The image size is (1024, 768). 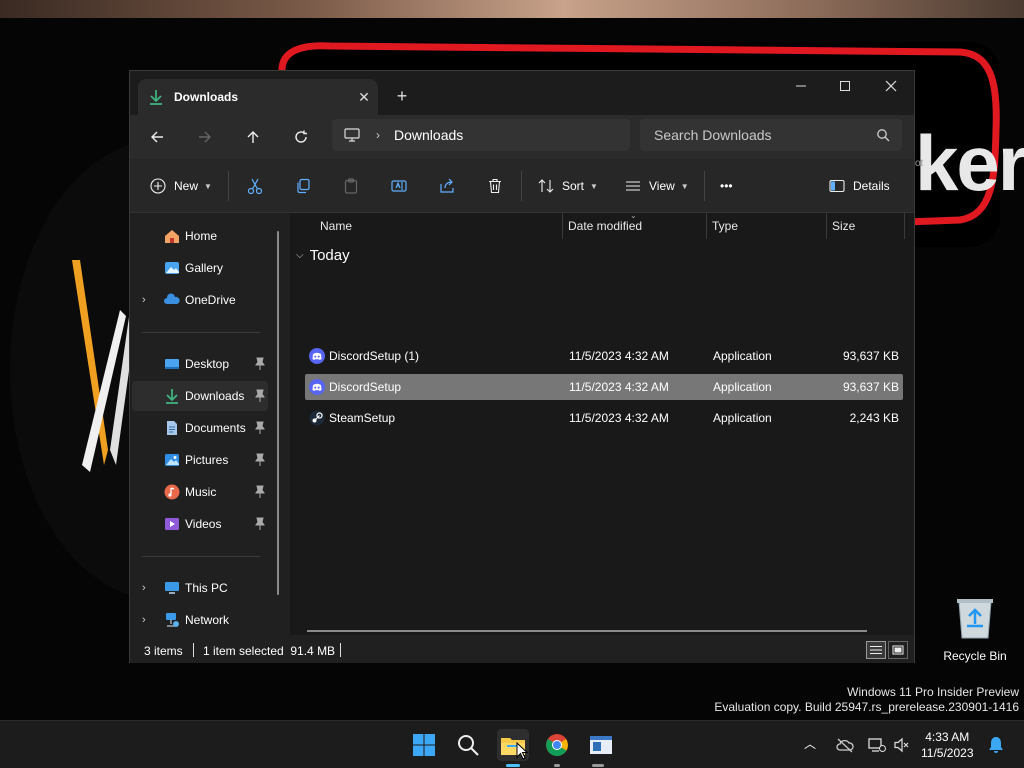 I want to click on view-list-icon, so click(x=633, y=186).